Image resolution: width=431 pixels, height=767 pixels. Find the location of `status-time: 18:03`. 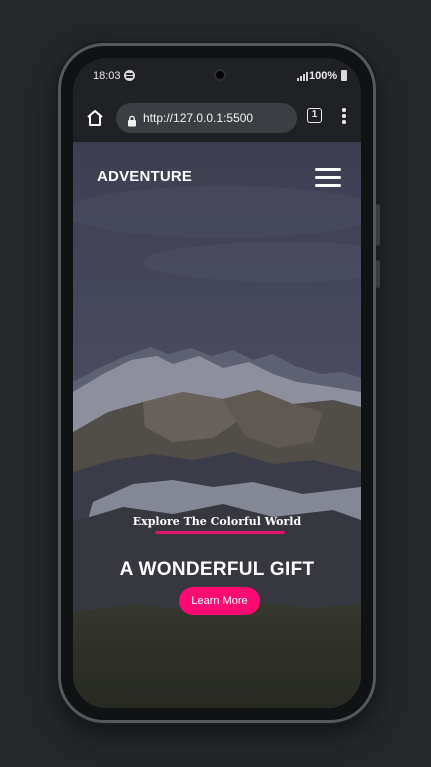

status-time: 18:03 is located at coordinates (107, 76).